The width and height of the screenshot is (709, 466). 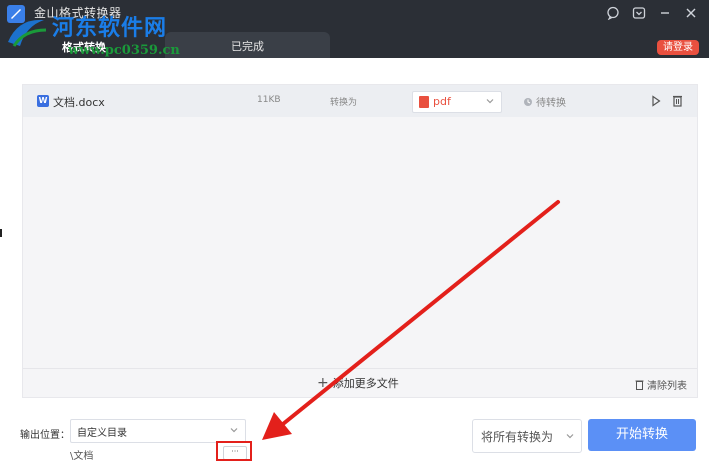 What do you see at coordinates (78, 13) in the screenshot?
I see `app-title: 金山格式转换器` at bounding box center [78, 13].